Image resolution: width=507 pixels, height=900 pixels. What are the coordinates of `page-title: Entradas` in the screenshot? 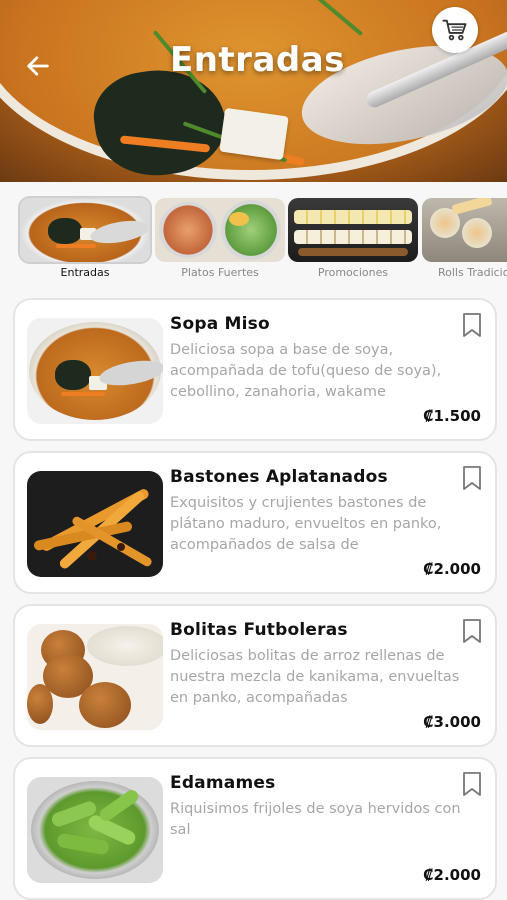 It's located at (257, 60).